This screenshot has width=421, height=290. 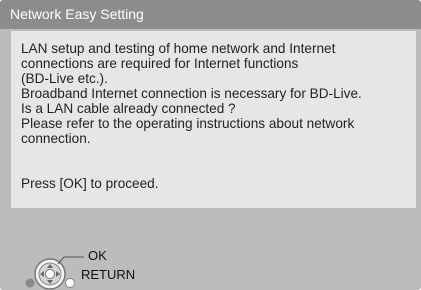 What do you see at coordinates (30, 283) in the screenshot?
I see `left-dot-icon` at bounding box center [30, 283].